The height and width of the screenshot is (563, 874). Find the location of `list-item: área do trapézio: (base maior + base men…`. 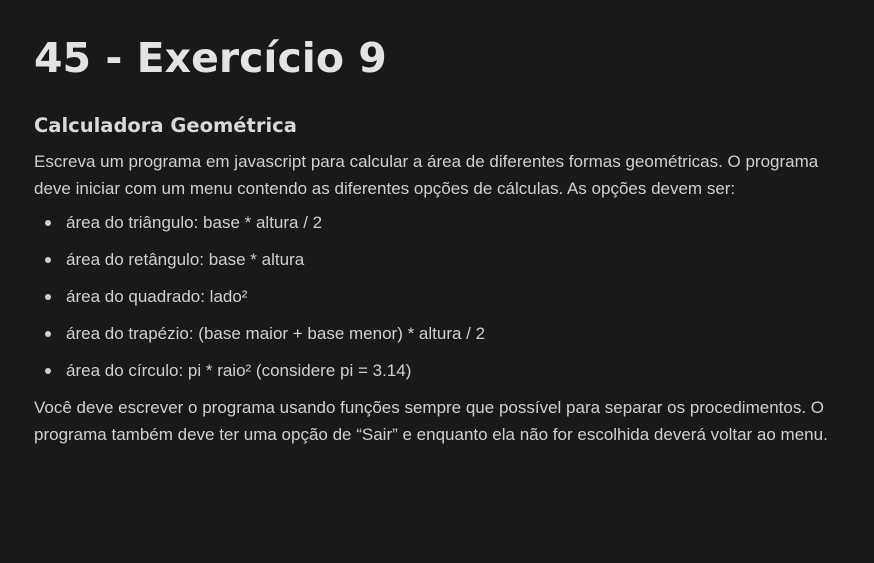

list-item: área do trapézio: (base maior + base men… is located at coordinates (437, 333).